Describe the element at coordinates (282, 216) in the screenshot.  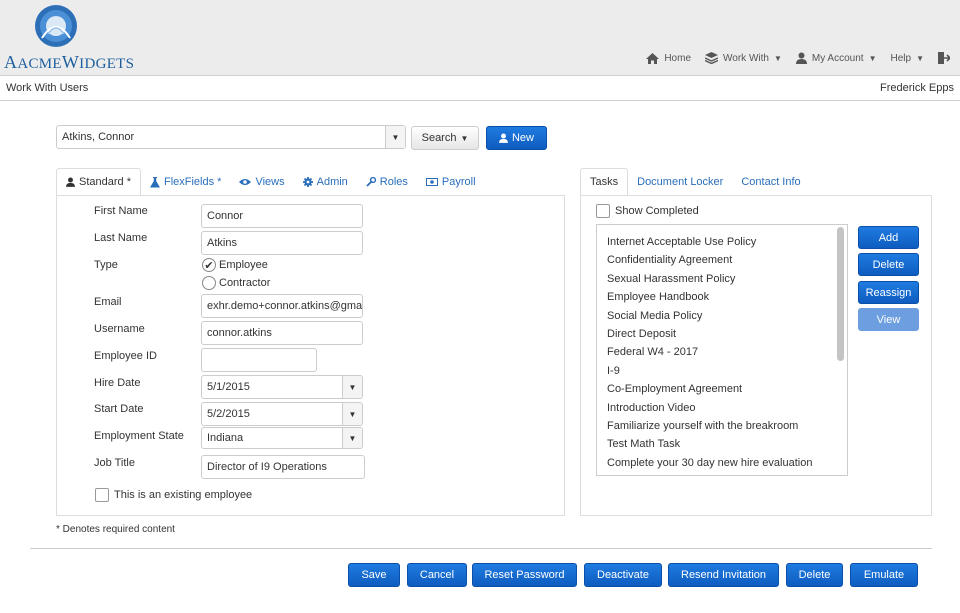
I see `first-name-input: Connor` at that location.